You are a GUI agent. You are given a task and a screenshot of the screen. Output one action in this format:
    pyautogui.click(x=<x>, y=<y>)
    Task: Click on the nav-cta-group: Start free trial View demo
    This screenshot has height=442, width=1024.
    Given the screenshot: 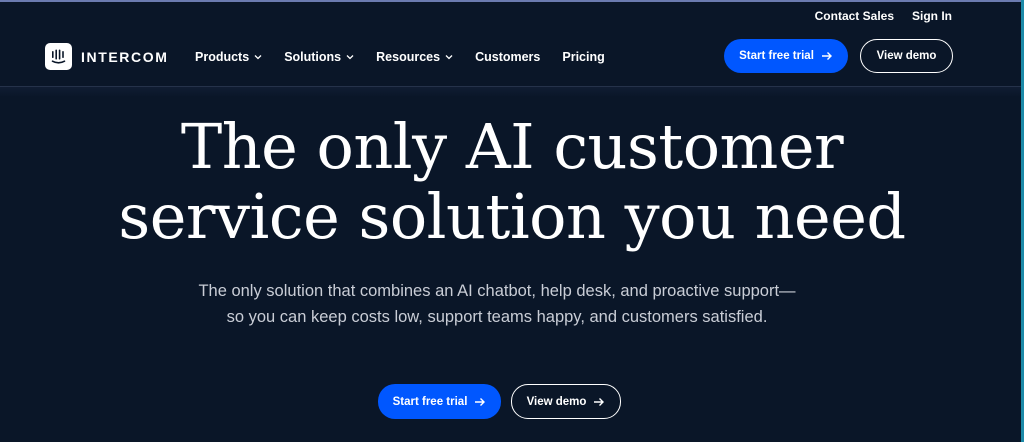 What is the action you would take?
    pyautogui.click(x=838, y=56)
    